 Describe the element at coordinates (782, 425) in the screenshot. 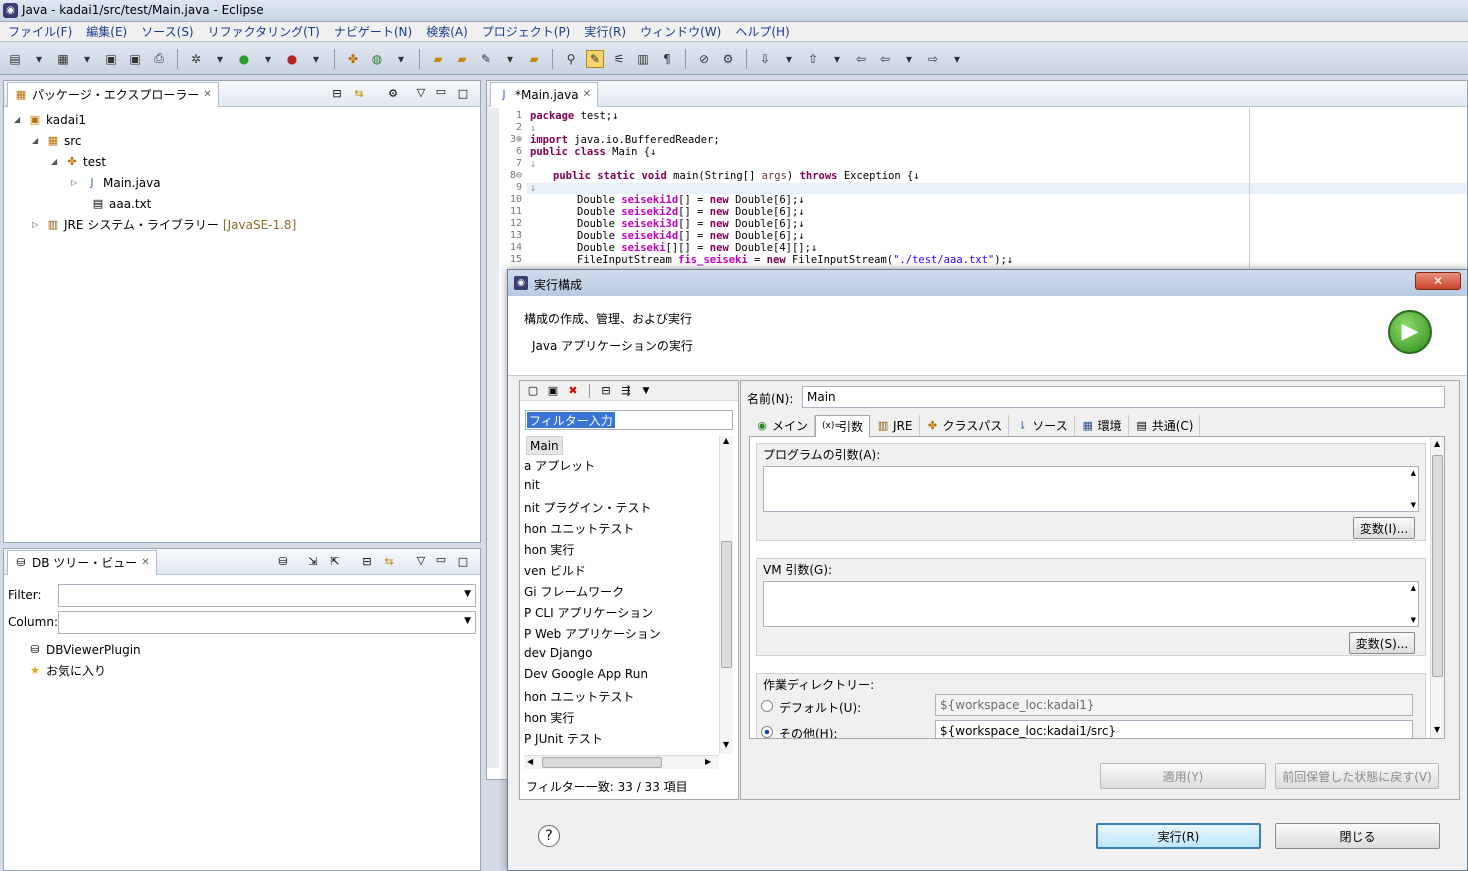

I see `tab-main: ◉ メイン` at that location.